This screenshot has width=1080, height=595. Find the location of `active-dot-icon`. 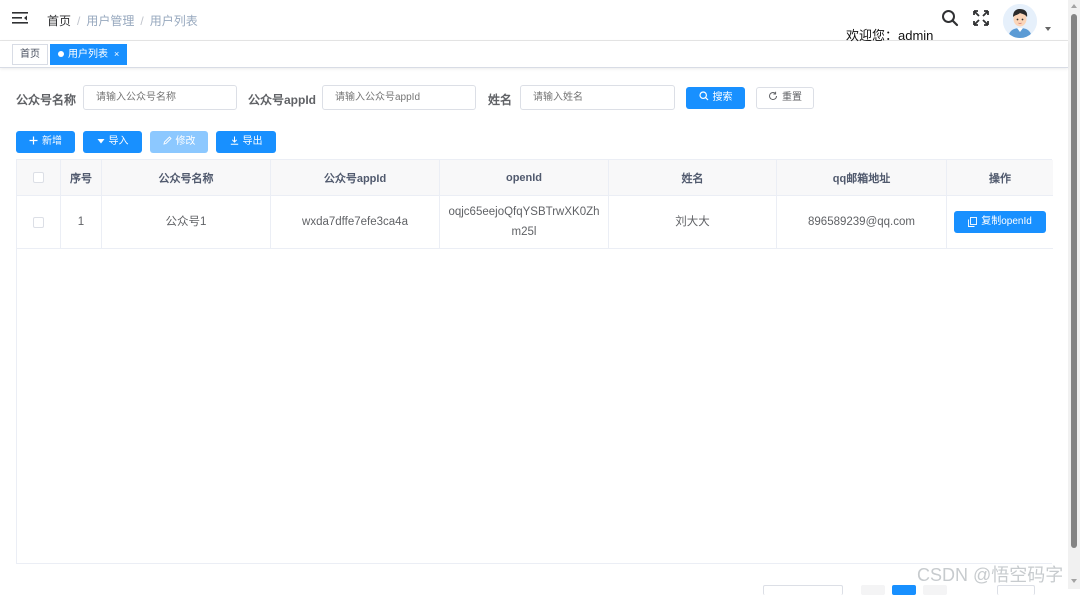

active-dot-icon is located at coordinates (61, 54).